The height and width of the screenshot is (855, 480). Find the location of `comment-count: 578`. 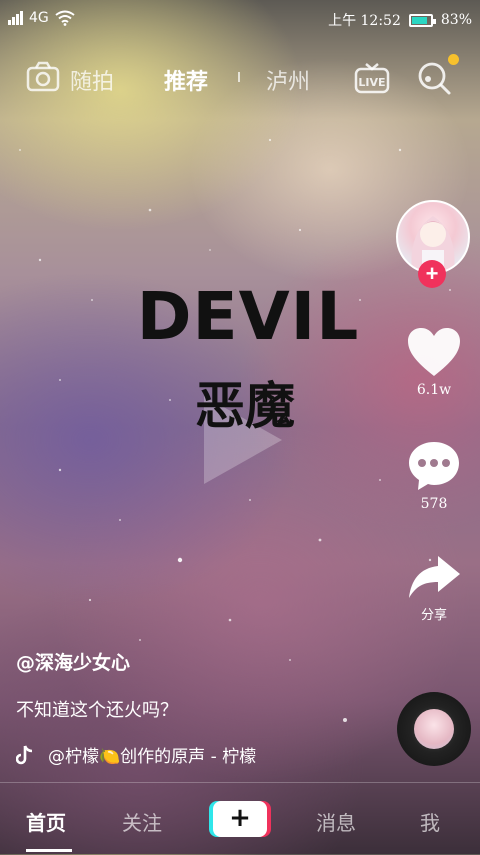

comment-count: 578 is located at coordinates (434, 504).